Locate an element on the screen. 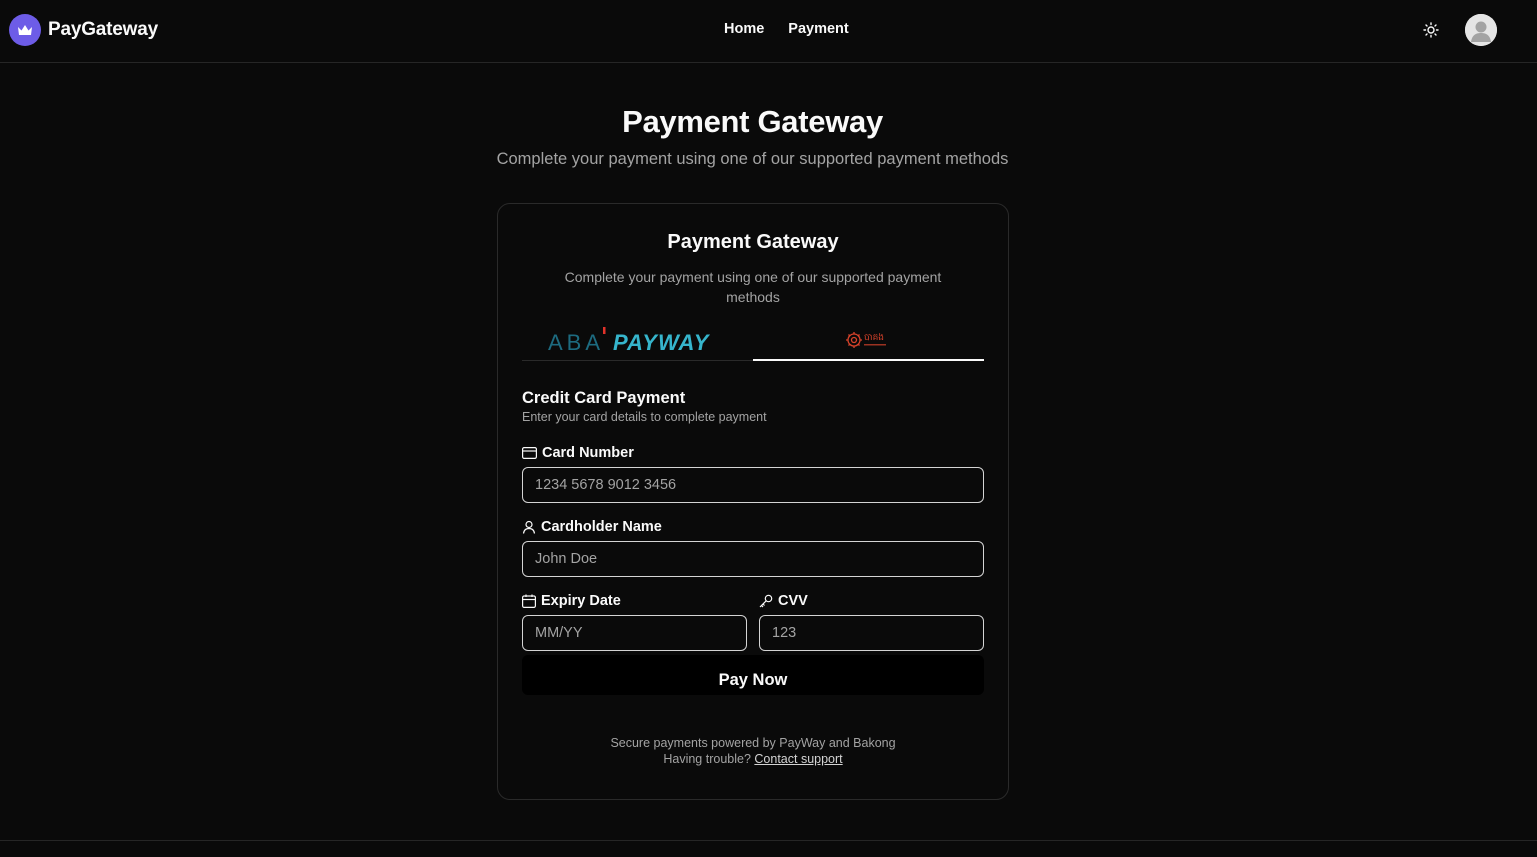 This screenshot has width=1537, height=857. user-icon is located at coordinates (529, 527).